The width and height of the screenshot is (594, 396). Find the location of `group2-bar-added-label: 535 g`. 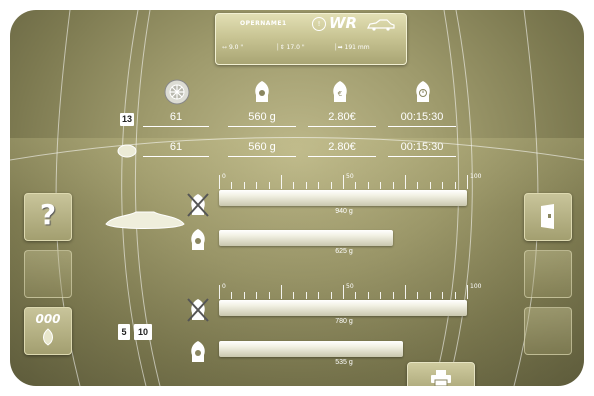

group2-bar-added-label: 535 g is located at coordinates (344, 362).